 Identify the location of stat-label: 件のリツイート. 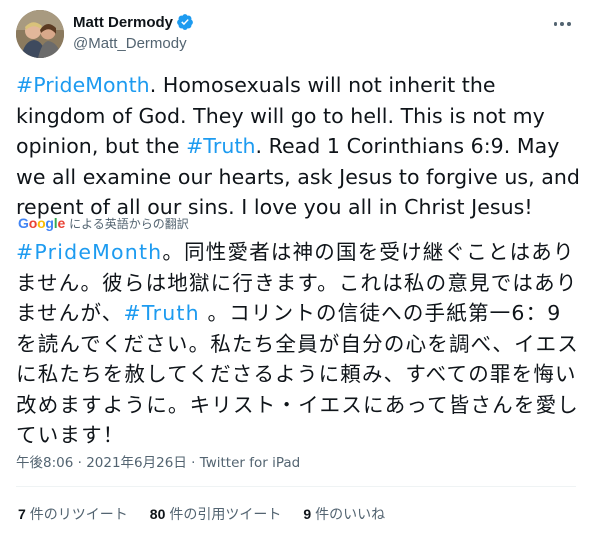
(78, 515).